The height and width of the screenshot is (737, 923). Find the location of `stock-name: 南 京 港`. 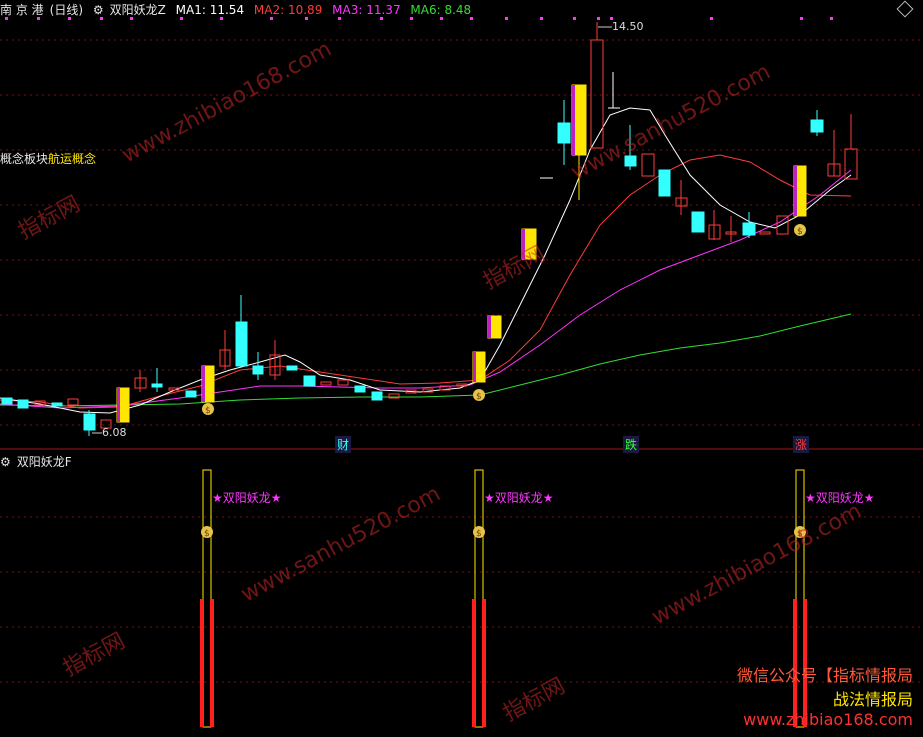

stock-name: 南 京 港 is located at coordinates (22, 10).